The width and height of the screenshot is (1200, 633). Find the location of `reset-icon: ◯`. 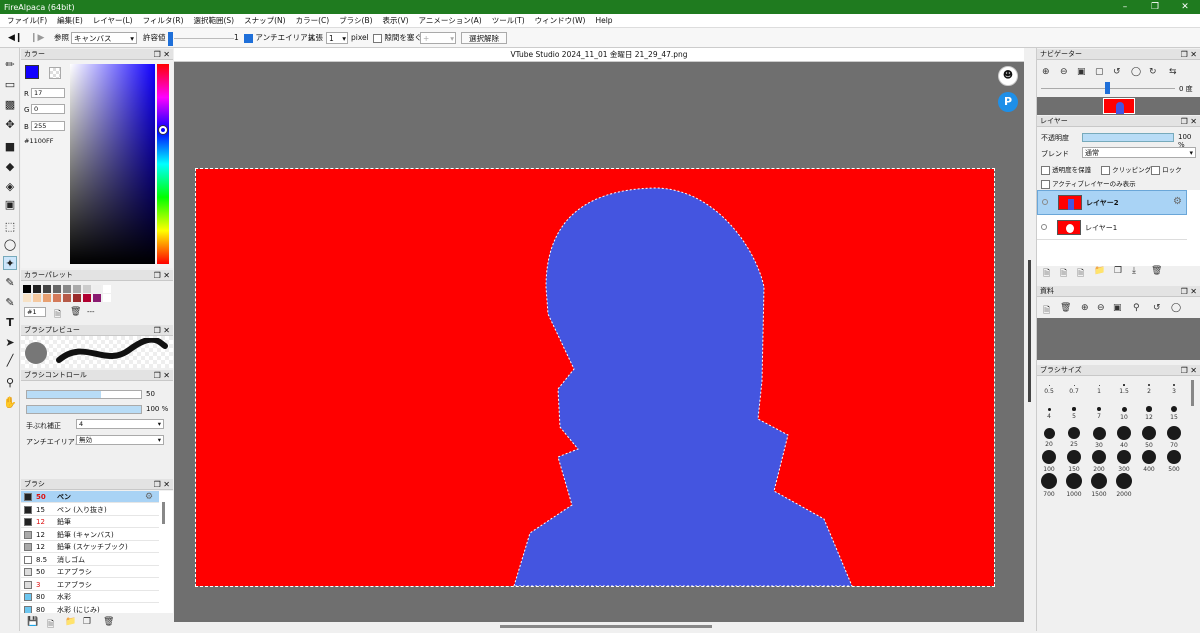

reset-icon: ◯ is located at coordinates (1176, 308).